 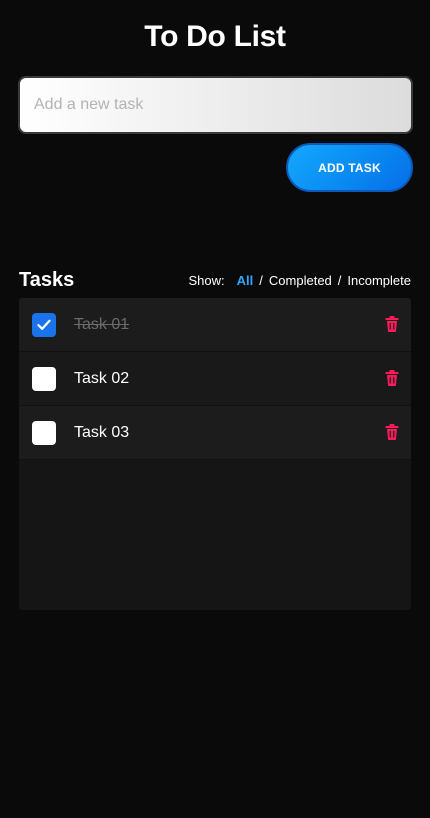 What do you see at coordinates (215, 325) in the screenshot?
I see `task-row: Task 01` at bounding box center [215, 325].